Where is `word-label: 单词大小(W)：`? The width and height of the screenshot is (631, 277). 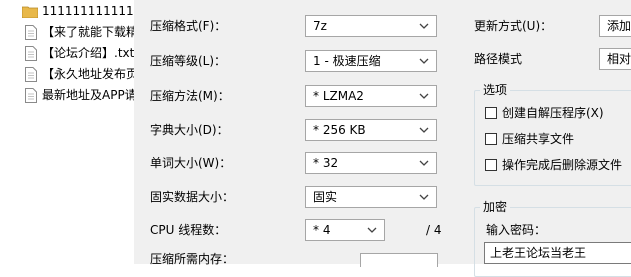
word-label: 单词大小(W)： is located at coordinates (191, 163).